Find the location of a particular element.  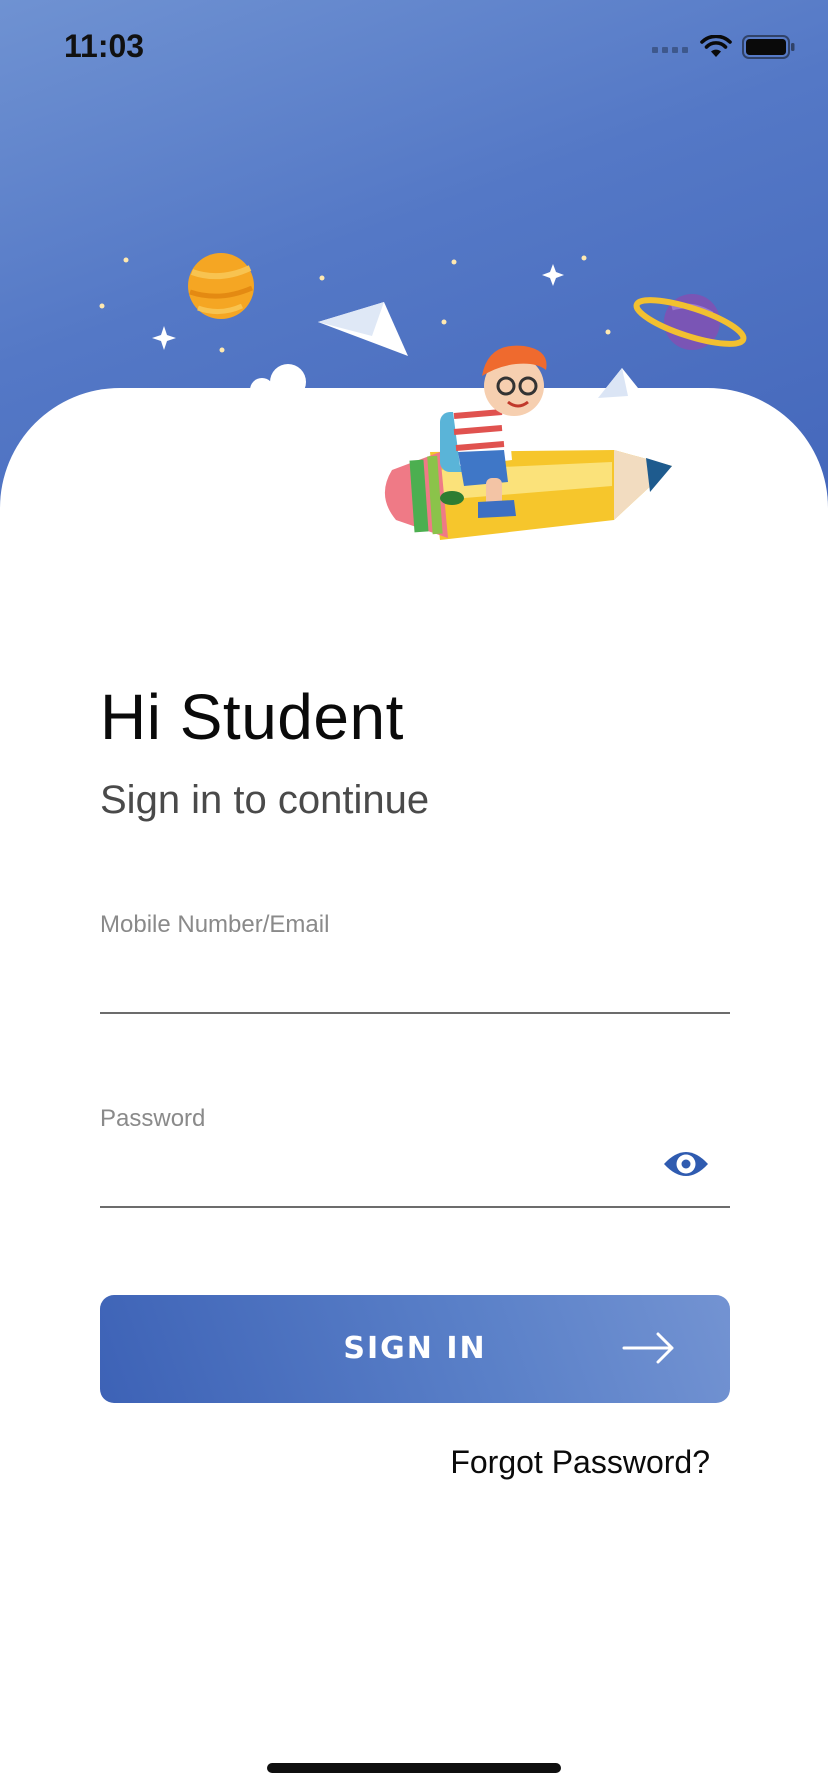

greeting-subtitle: Sign in to continue is located at coordinates (265, 800).